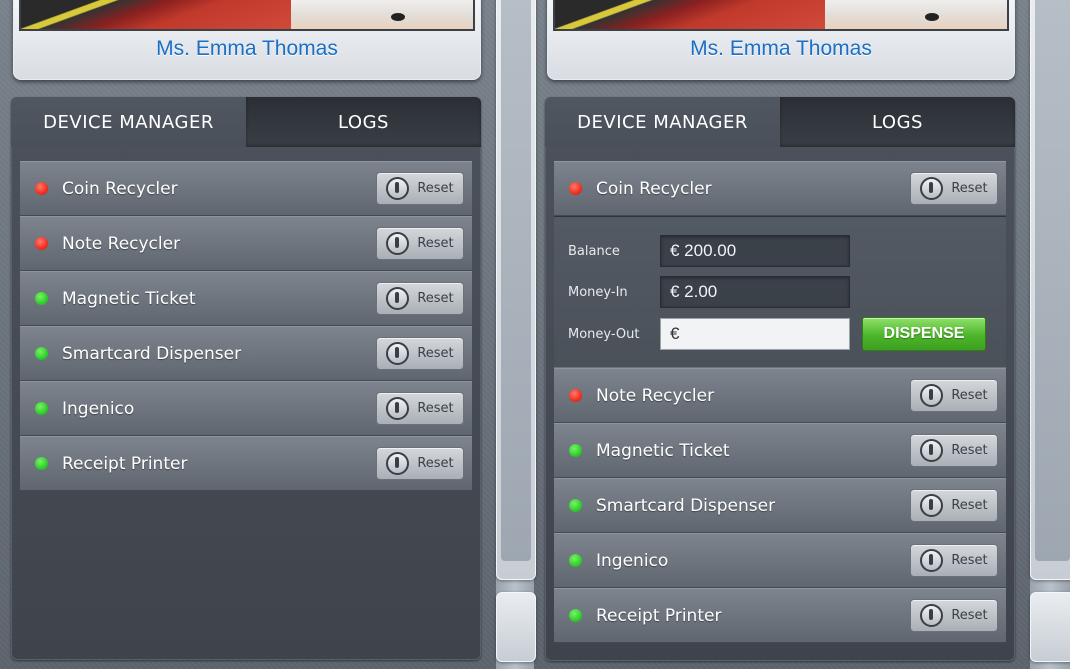 This screenshot has width=1070, height=669. Describe the element at coordinates (516, 290) in the screenshot. I see `side-card-left` at that location.